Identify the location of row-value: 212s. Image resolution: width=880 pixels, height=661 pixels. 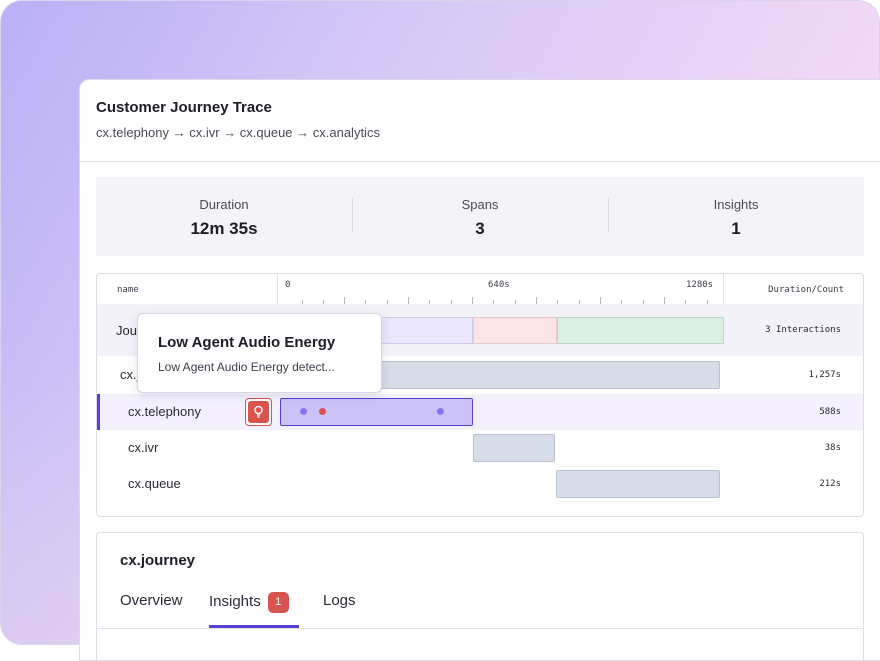
(830, 484).